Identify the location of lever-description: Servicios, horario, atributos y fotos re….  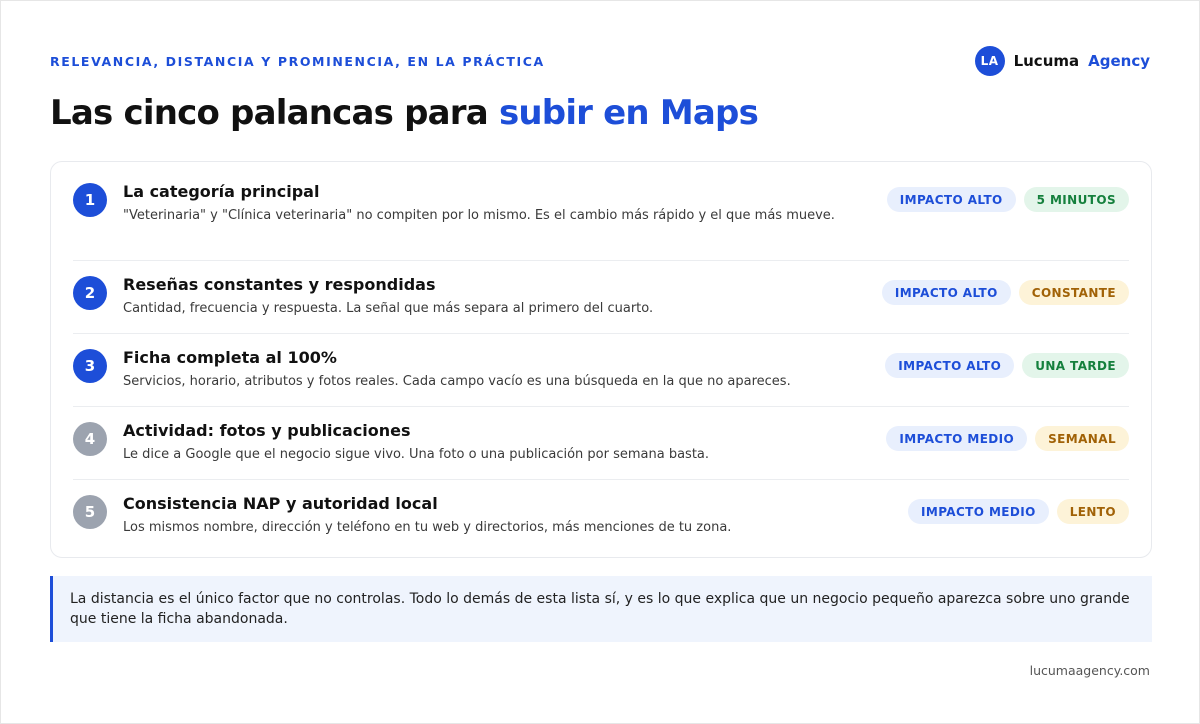
(457, 381).